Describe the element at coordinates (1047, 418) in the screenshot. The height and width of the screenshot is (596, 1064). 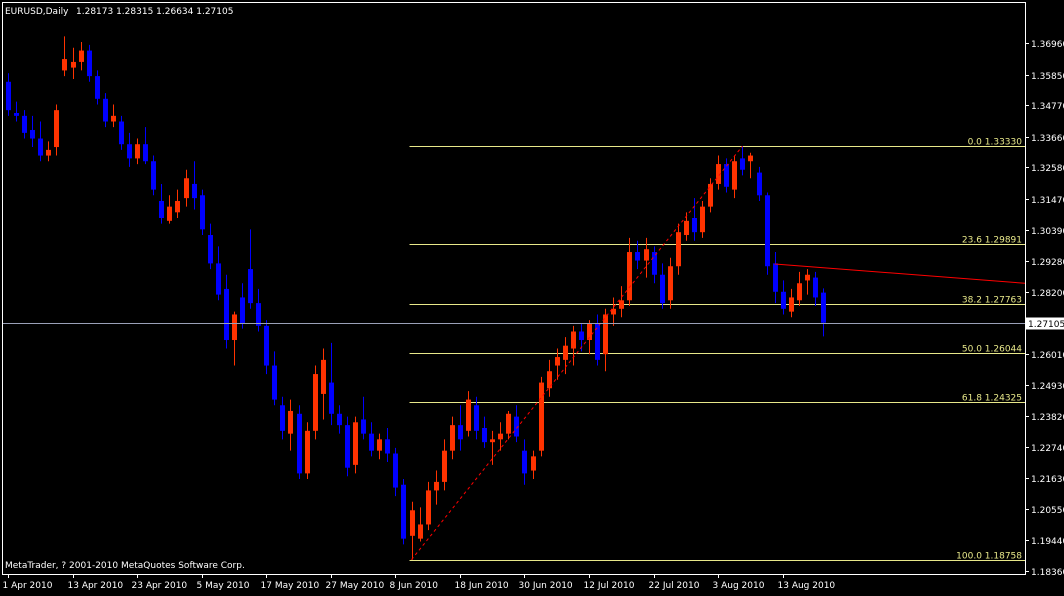
I see `price-tick-label: 1.23820` at that location.